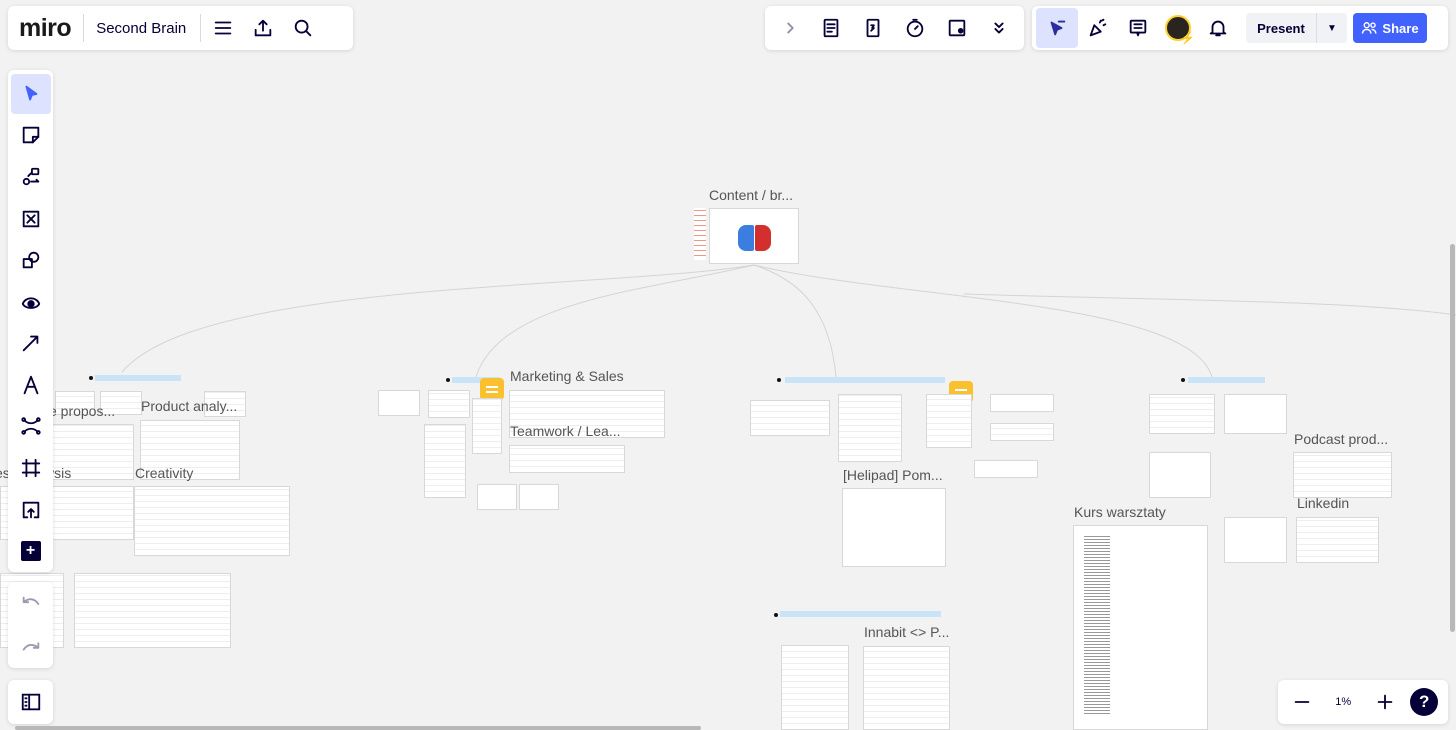  Describe the element at coordinates (31, 343) in the screenshot. I see `connector-tool` at that location.